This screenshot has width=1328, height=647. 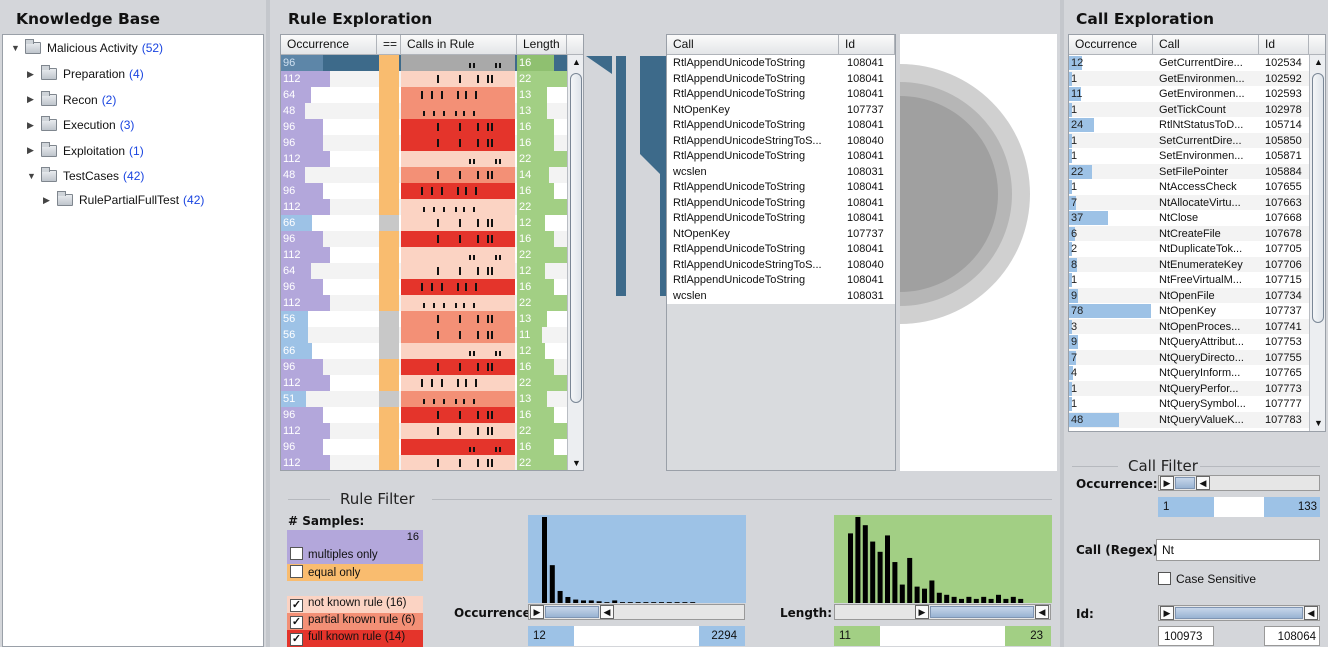 What do you see at coordinates (1189, 156) in the screenshot?
I see `call-row: 1 SetEnvironmen... 105871` at bounding box center [1189, 156].